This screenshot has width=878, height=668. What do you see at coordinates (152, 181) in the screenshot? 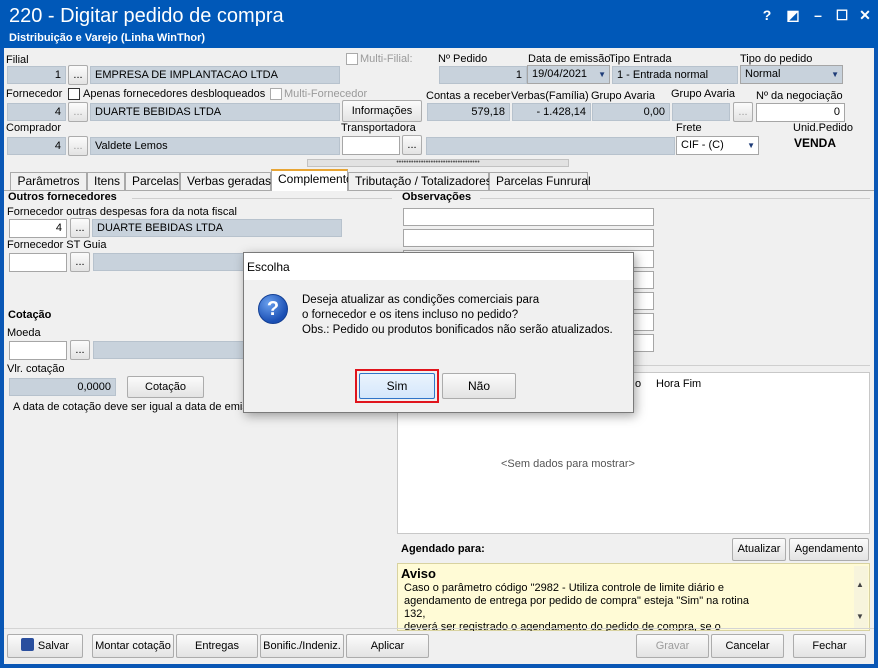
I see `tab-parcelas: Parcelas` at bounding box center [152, 181].